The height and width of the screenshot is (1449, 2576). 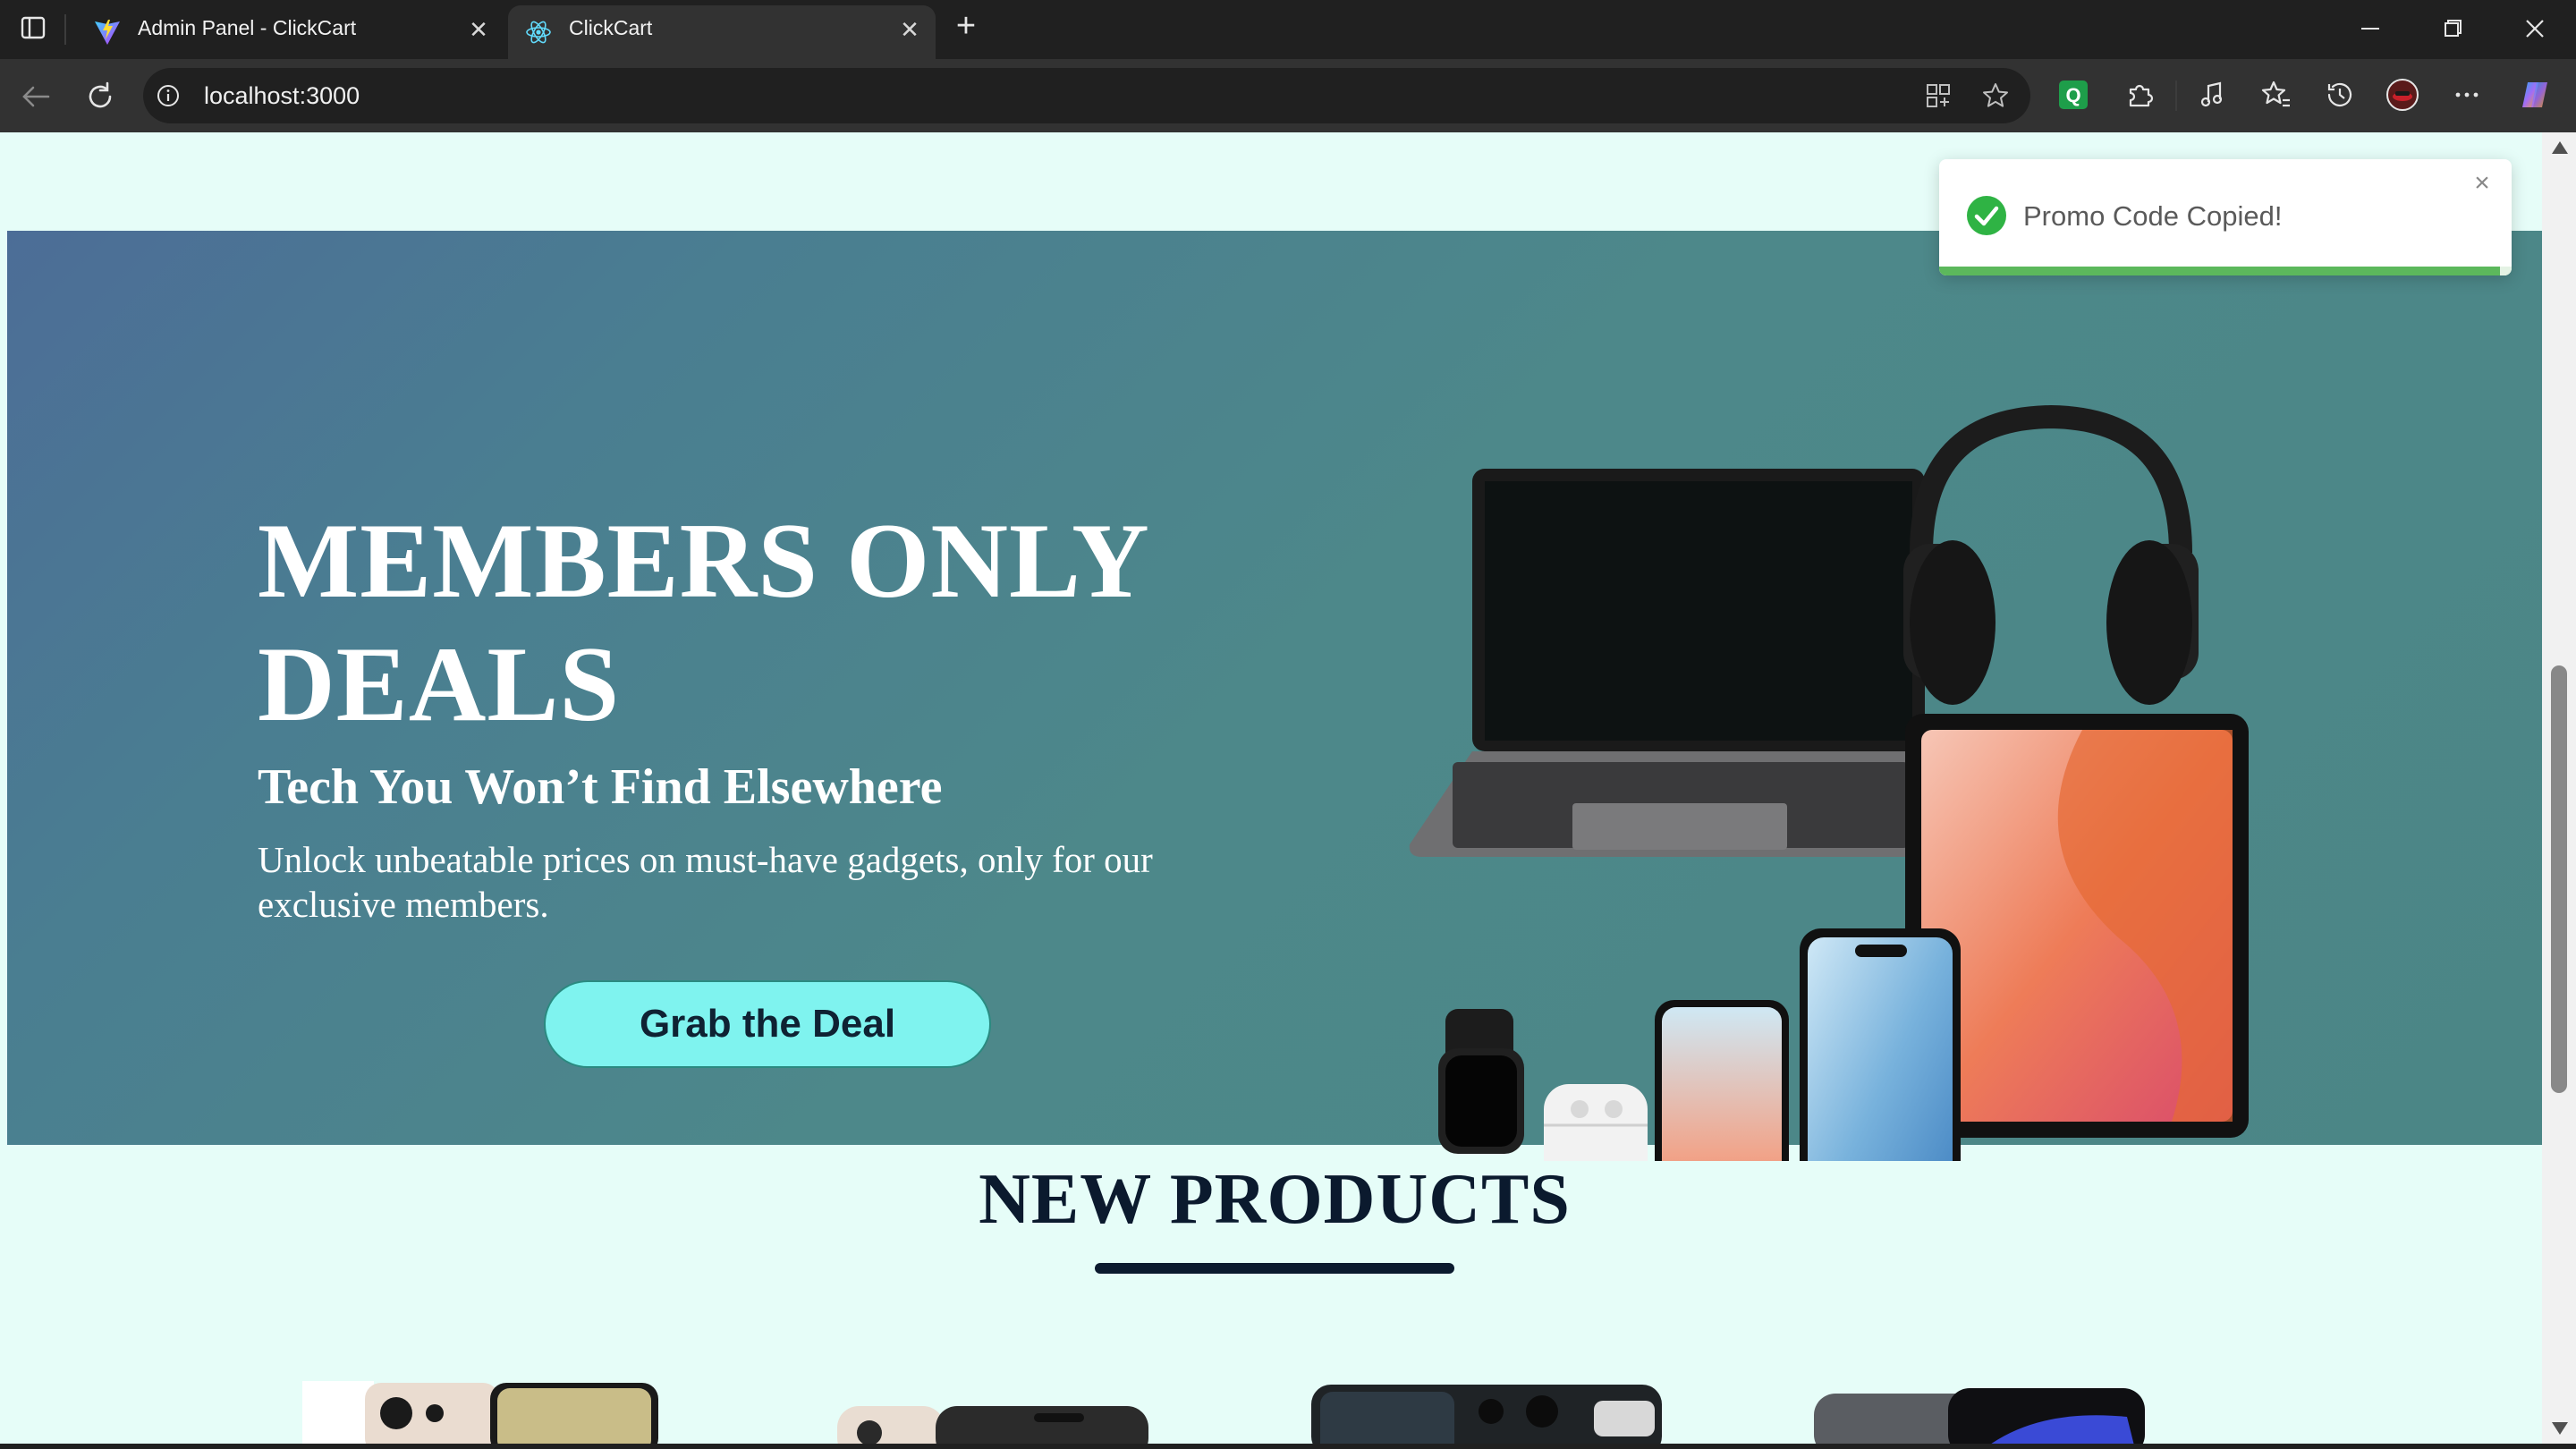 I want to click on read-aloud-icon, so click(x=2213, y=95).